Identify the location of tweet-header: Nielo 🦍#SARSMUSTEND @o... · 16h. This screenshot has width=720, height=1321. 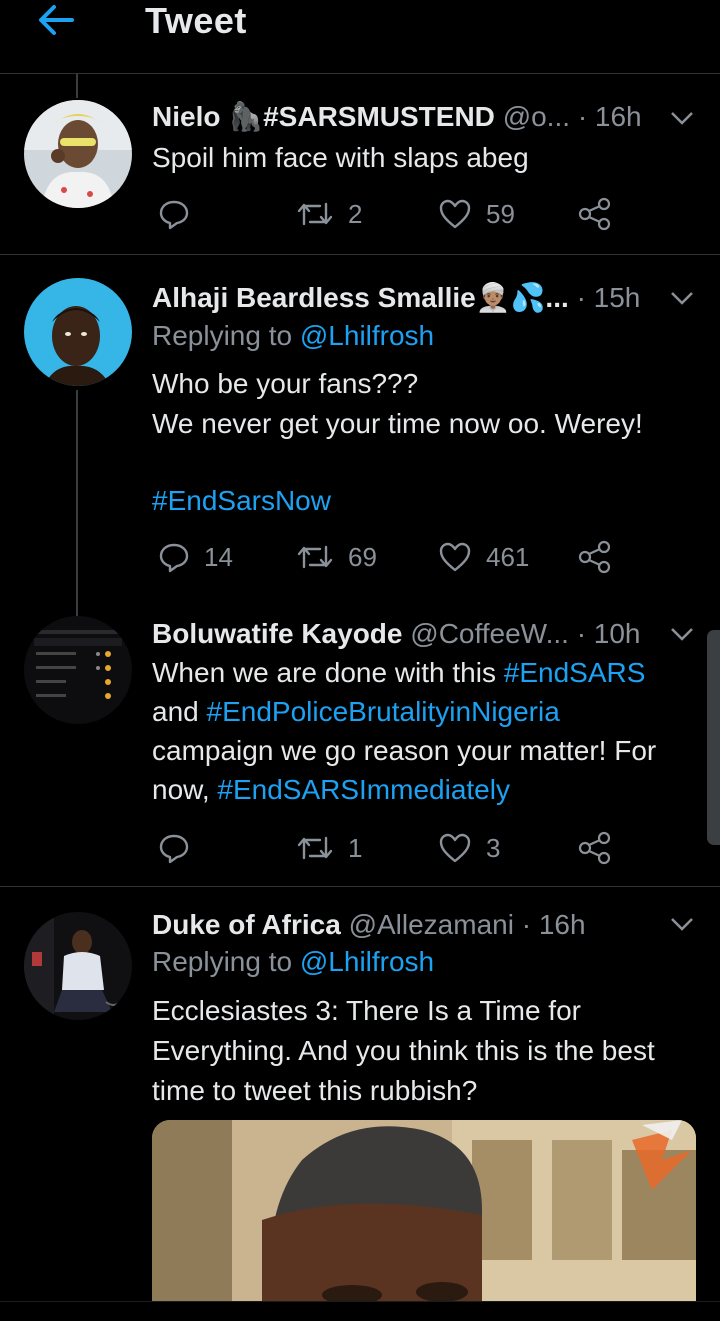
(426, 117).